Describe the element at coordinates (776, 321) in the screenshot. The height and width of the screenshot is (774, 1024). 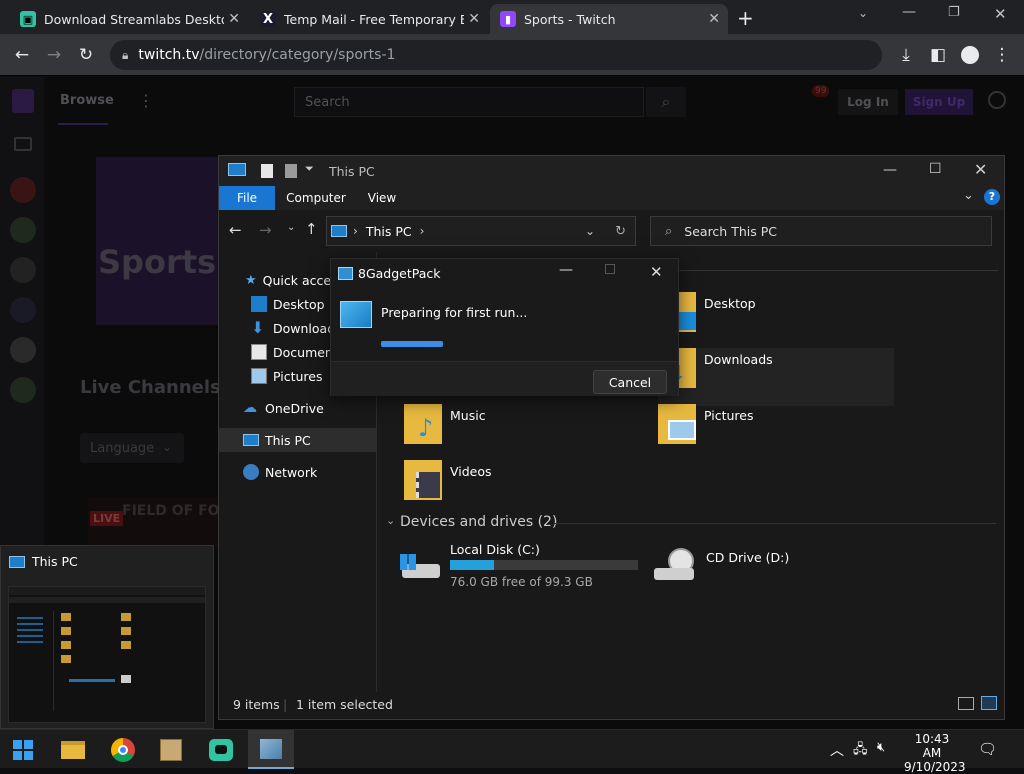
I see `folder-desktop: Desktop` at that location.